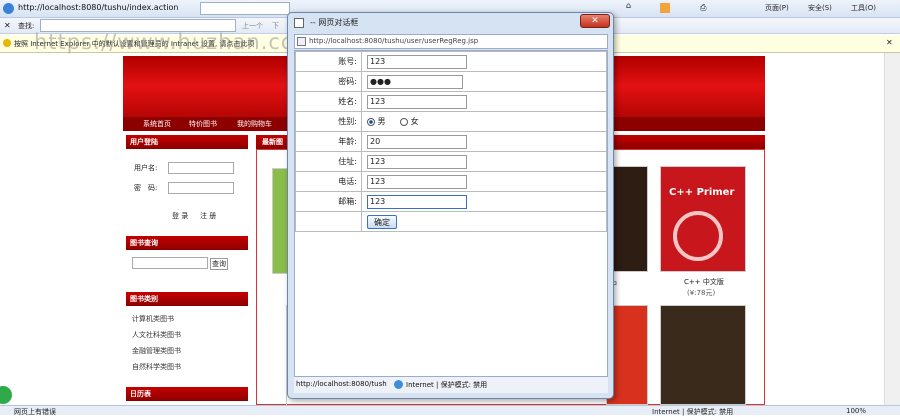 The height and width of the screenshot is (417, 900). I want to click on close-find-icon: ✕, so click(7, 25).